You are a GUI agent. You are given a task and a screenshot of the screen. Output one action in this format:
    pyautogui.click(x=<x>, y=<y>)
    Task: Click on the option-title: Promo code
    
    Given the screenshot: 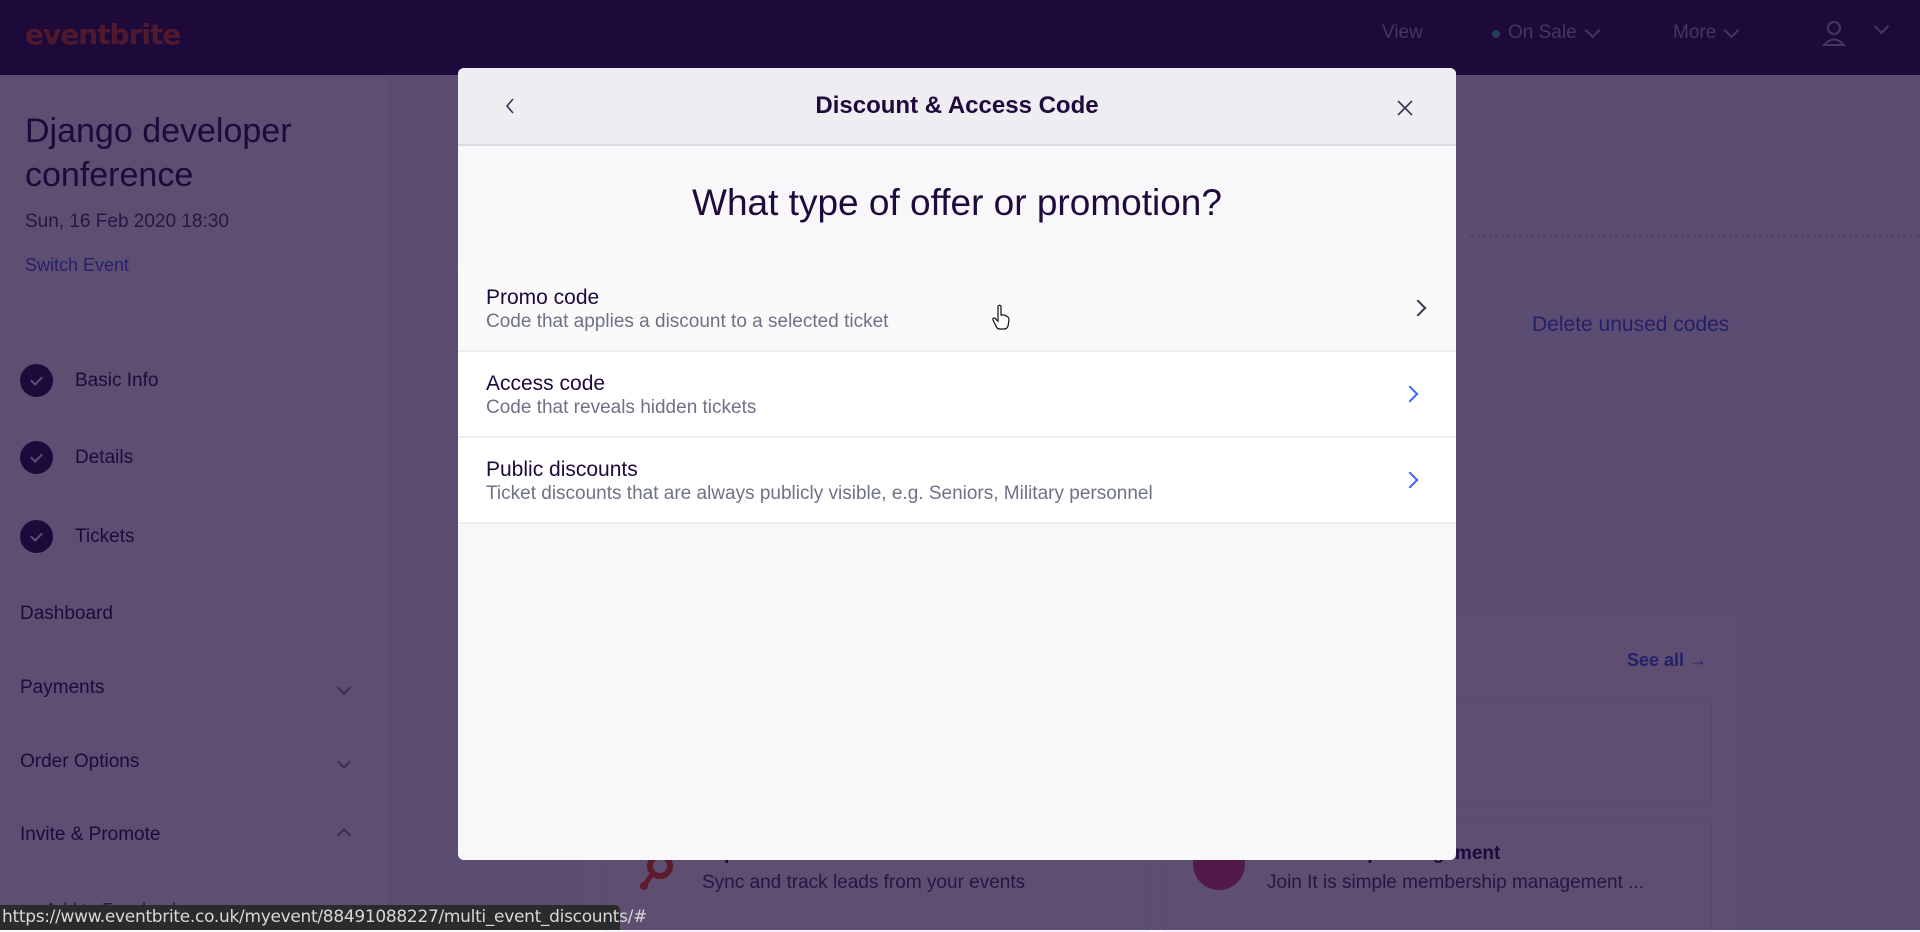 What is the action you would take?
    pyautogui.click(x=543, y=297)
    